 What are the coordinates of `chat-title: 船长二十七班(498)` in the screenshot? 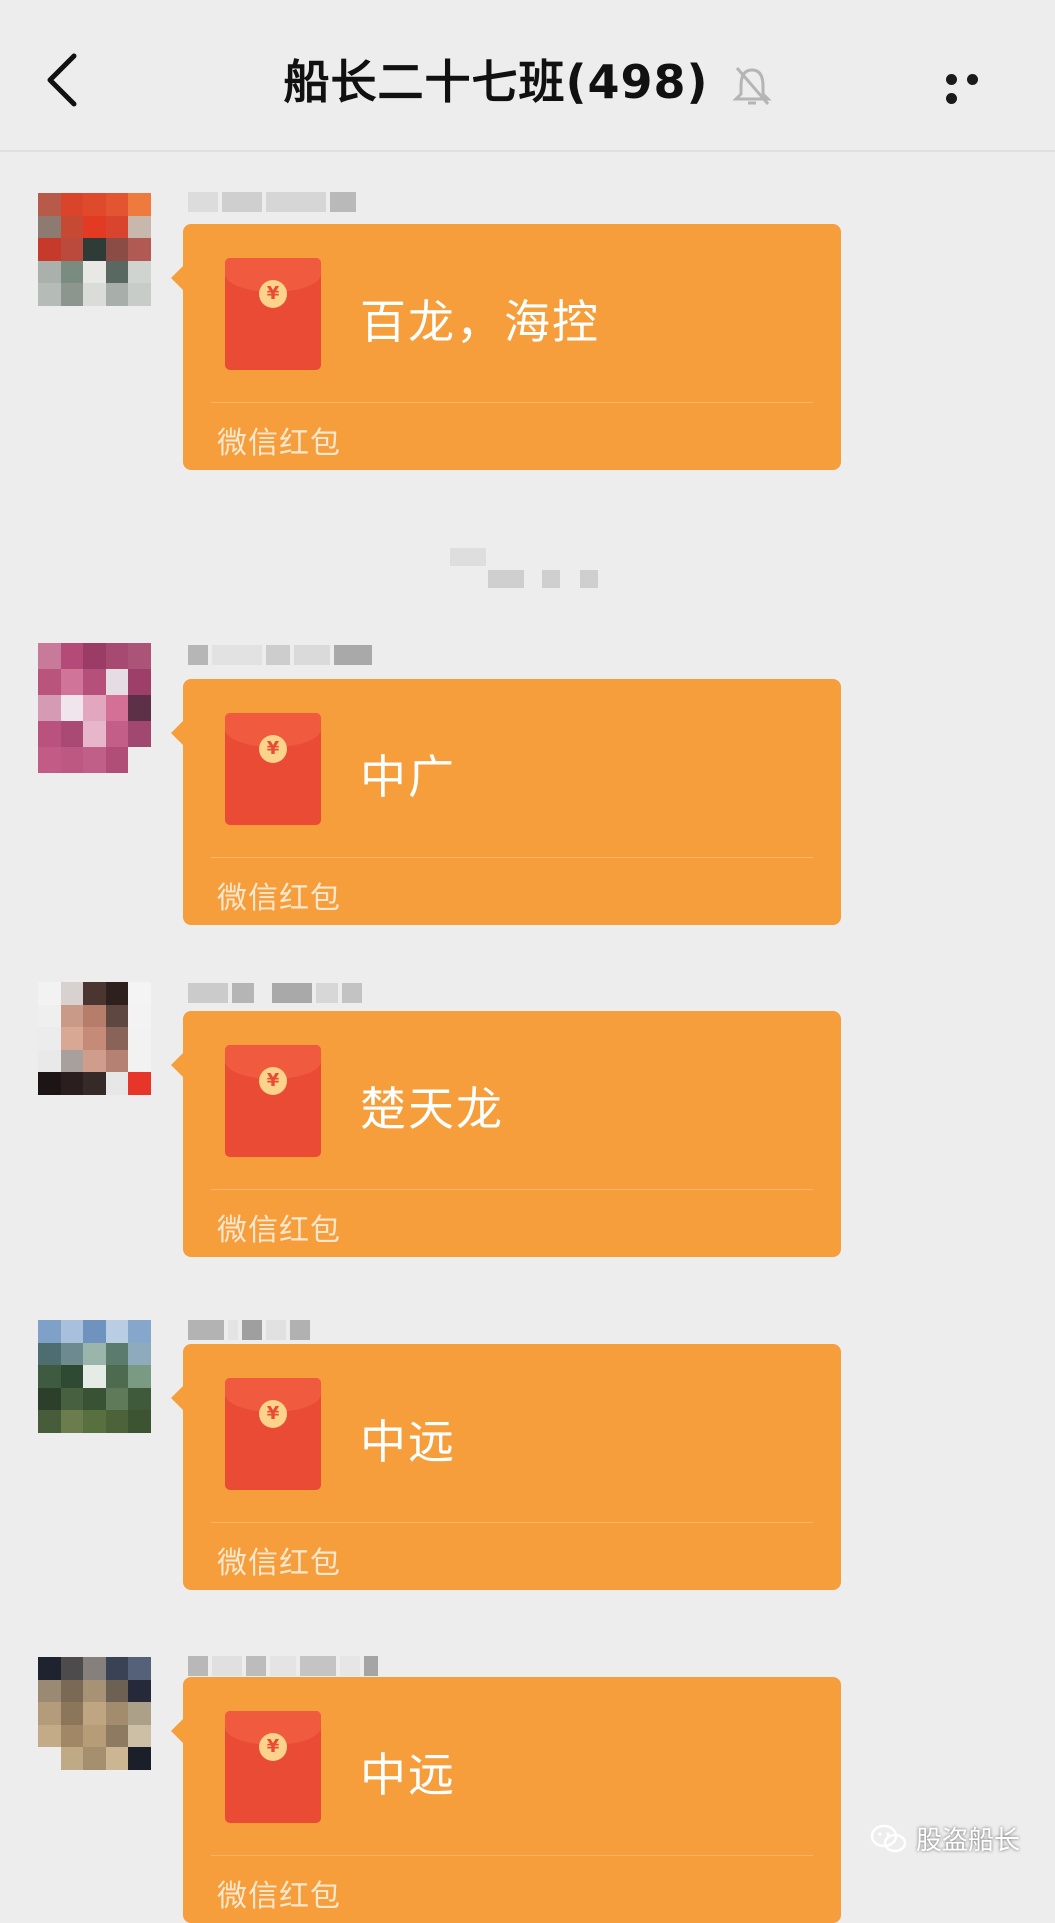 It's located at (496, 82).